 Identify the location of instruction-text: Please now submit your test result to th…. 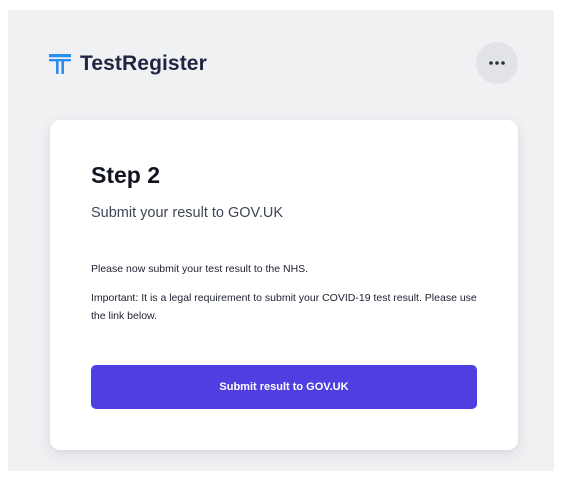
(200, 269).